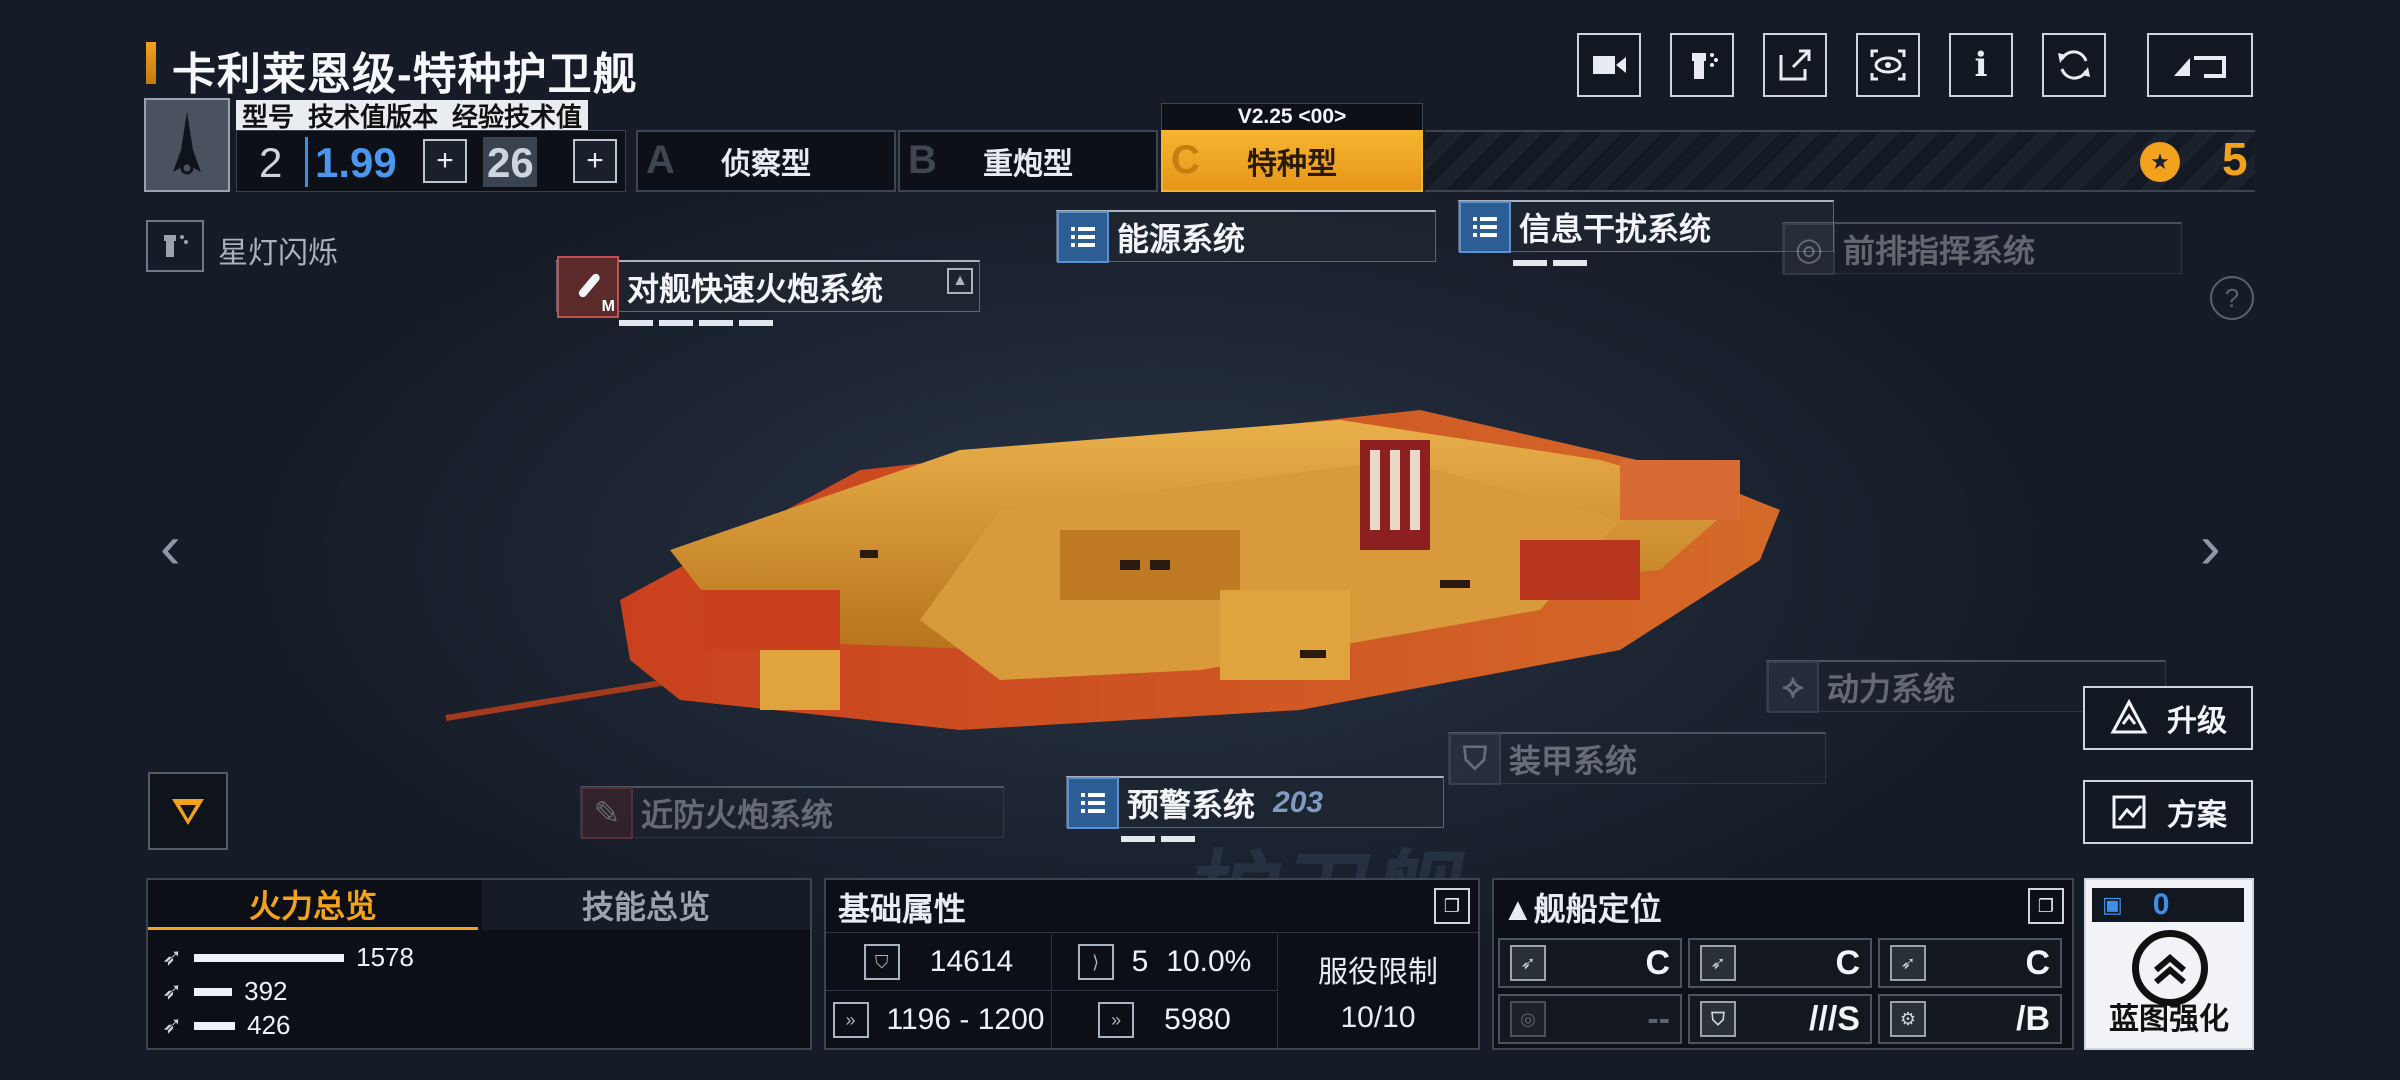  What do you see at coordinates (385, 957) in the screenshot?
I see `firepower-value: 1578` at bounding box center [385, 957].